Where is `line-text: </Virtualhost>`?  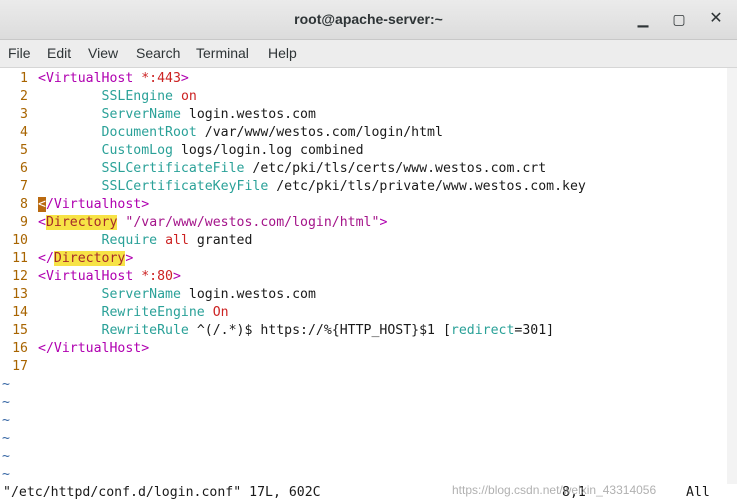
line-text: </Virtualhost> is located at coordinates (93, 205).